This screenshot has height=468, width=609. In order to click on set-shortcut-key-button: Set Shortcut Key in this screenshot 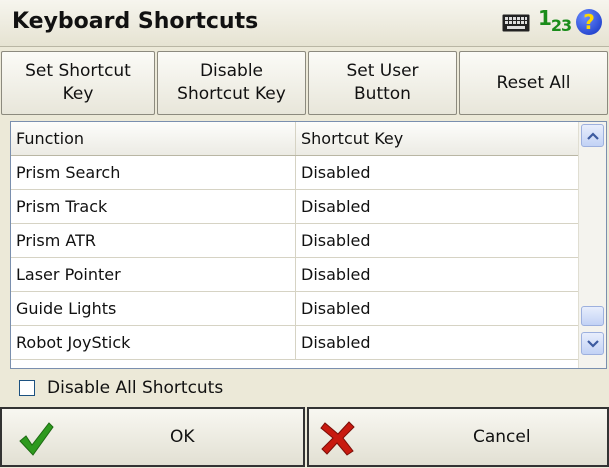, I will do `click(78, 83)`.